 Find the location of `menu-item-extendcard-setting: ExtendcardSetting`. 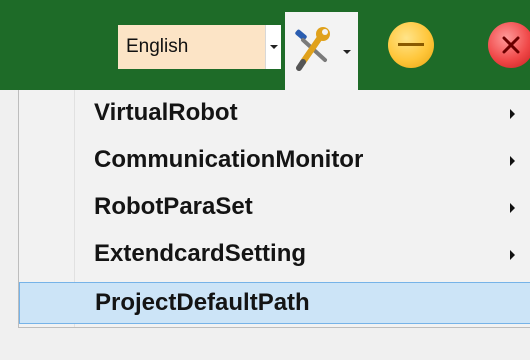

menu-item-extendcard-setting: ExtendcardSetting is located at coordinates (274, 254).